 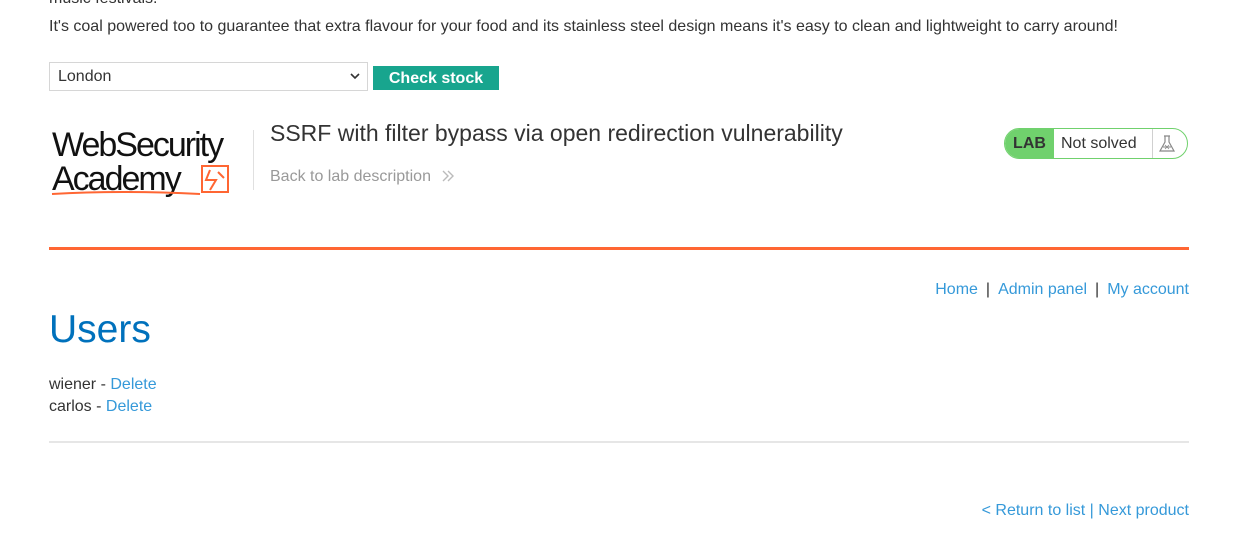 I want to click on user-row: wiener - Delete, so click(x=103, y=385).